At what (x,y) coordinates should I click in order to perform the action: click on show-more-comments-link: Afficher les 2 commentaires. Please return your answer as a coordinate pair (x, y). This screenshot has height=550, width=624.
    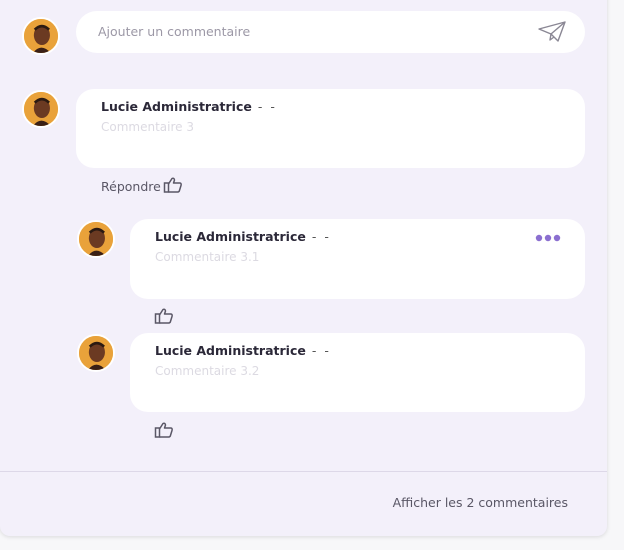
    Looking at the image, I should click on (480, 502).